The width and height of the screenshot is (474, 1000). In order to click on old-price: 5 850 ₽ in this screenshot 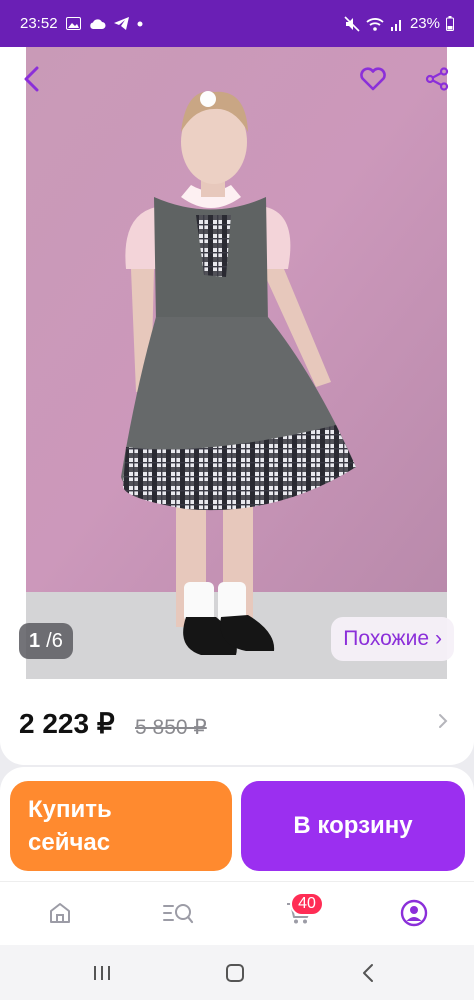, I will do `click(171, 727)`.